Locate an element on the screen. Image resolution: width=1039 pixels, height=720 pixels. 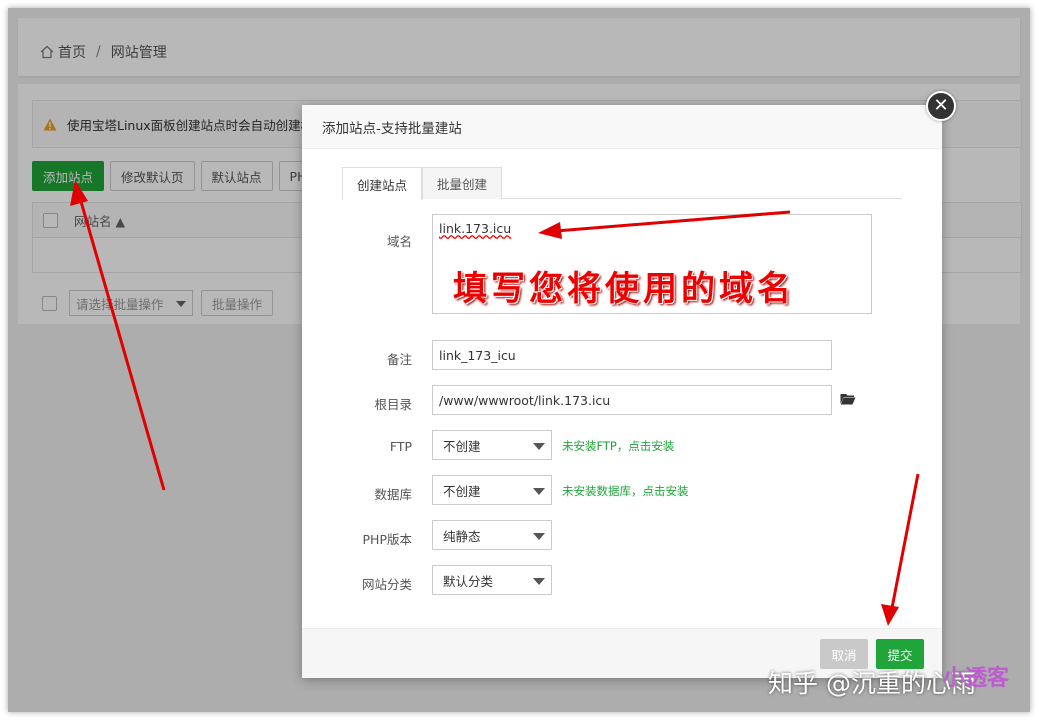
arrow-to-add-site is located at coordinates (118, 335).